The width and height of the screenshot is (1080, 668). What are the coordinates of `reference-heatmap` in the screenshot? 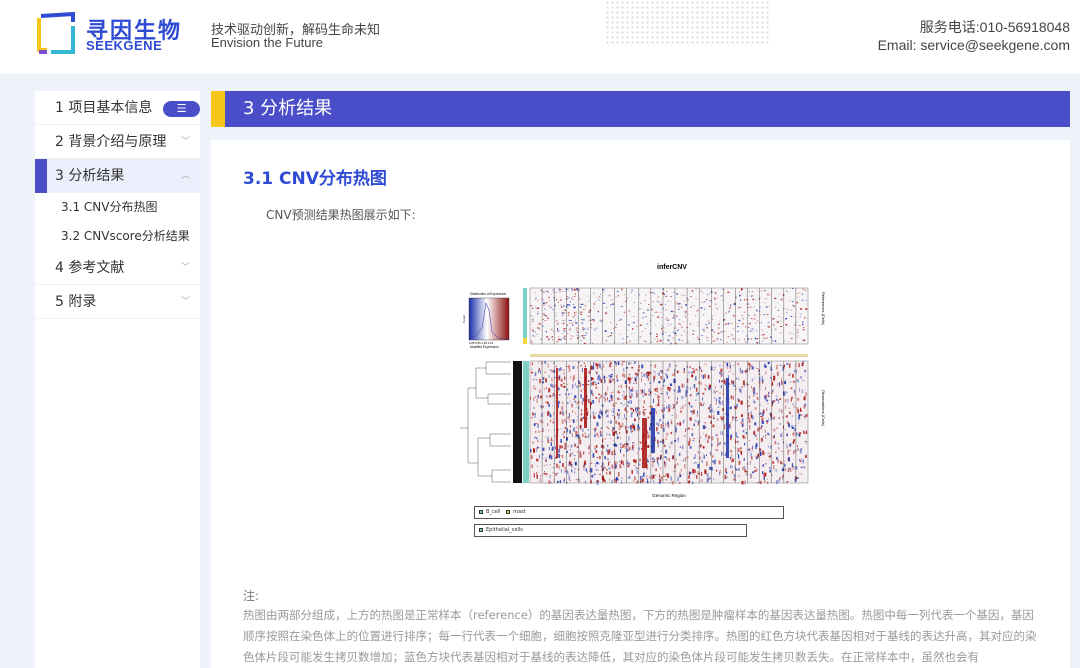 It's located at (669, 316).